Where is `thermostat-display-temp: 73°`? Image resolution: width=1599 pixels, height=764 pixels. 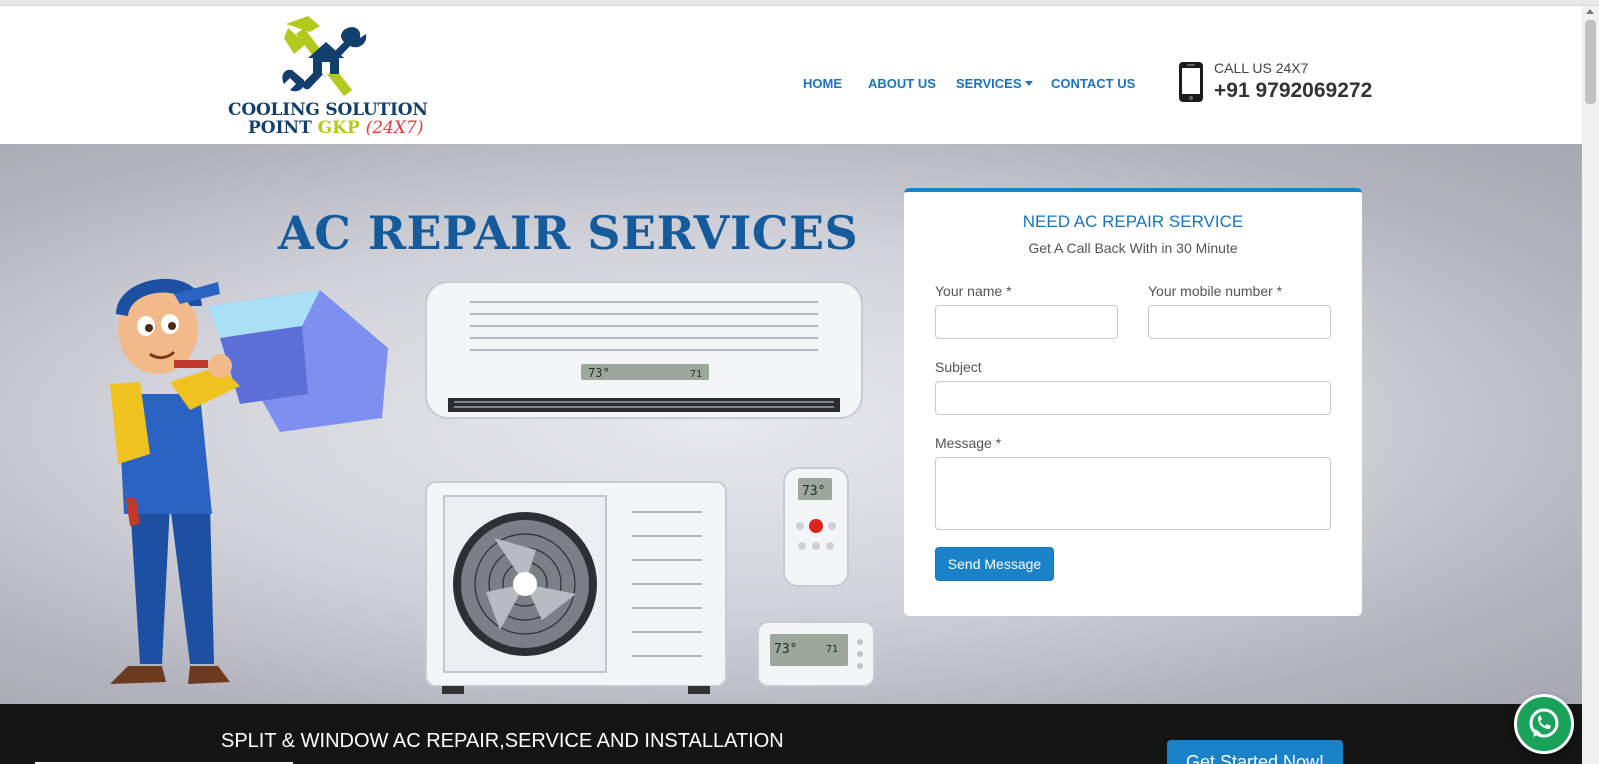 thermostat-display-temp: 73° is located at coordinates (785, 649).